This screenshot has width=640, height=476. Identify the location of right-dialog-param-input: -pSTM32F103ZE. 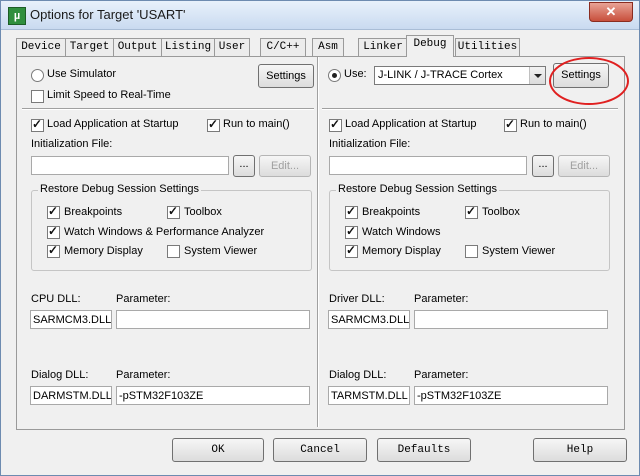
(511, 395).